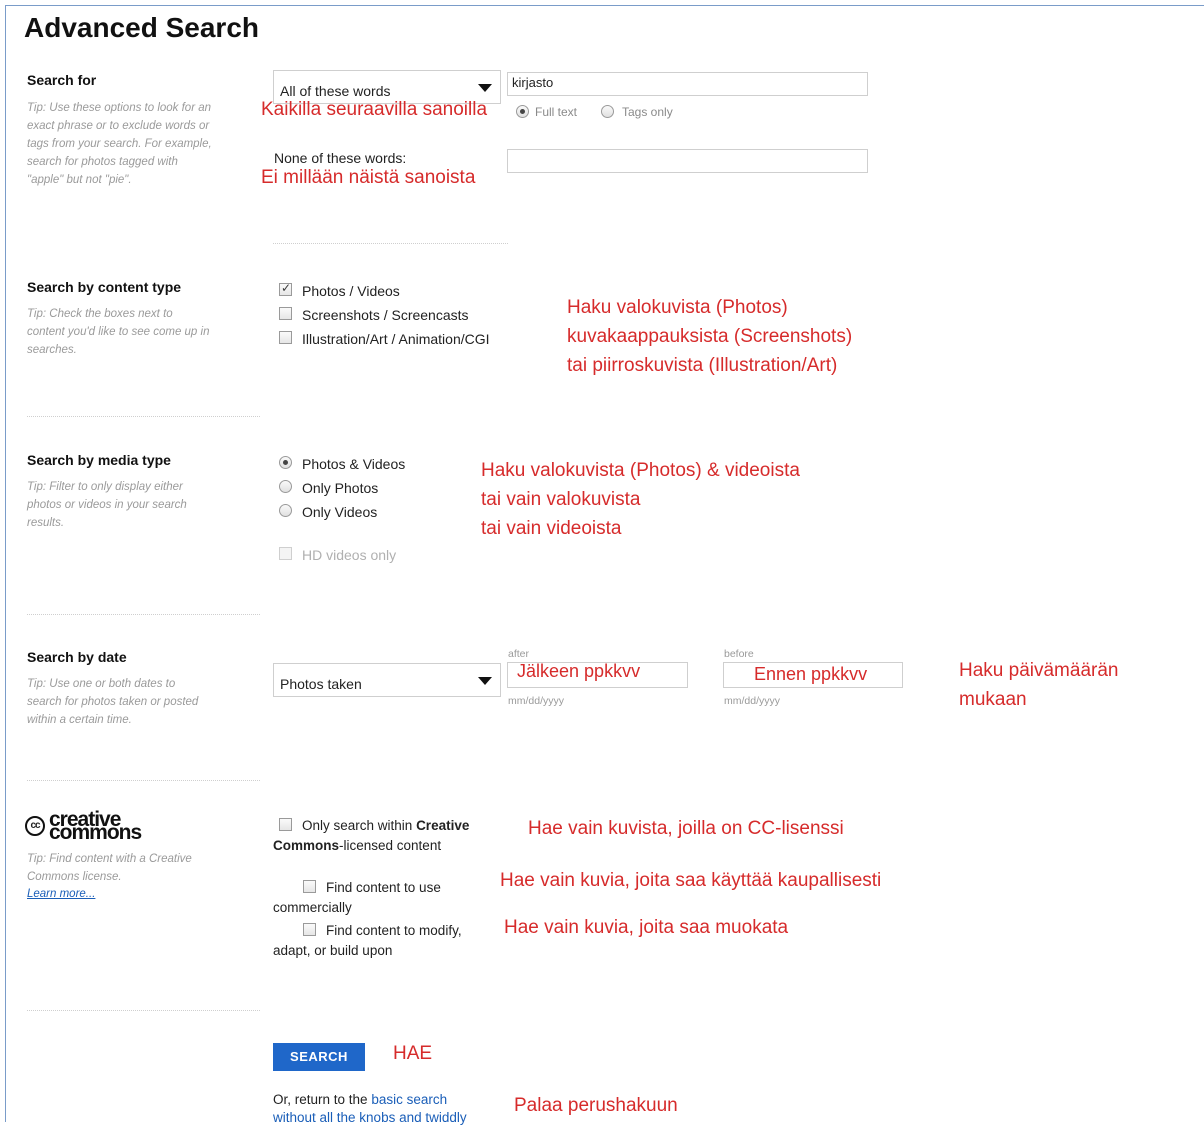 This screenshot has height=1125, width=1204. I want to click on query-input: kirjasto, so click(687, 84).